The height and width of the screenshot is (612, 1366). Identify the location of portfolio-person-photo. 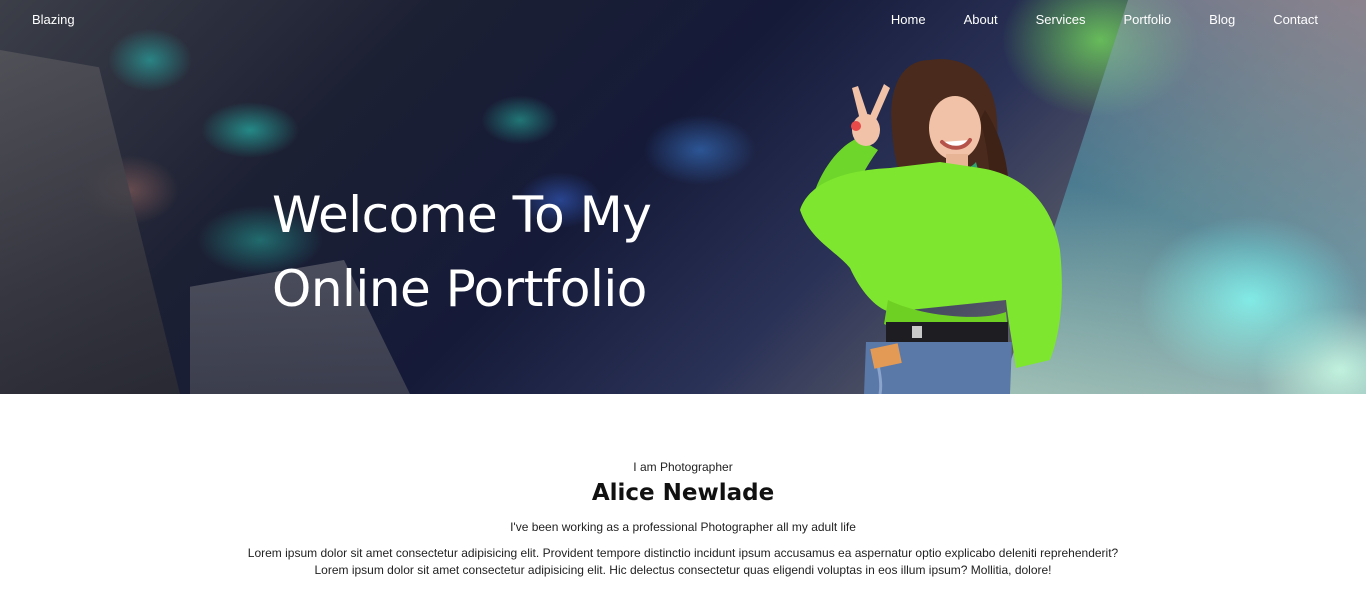
(931, 226).